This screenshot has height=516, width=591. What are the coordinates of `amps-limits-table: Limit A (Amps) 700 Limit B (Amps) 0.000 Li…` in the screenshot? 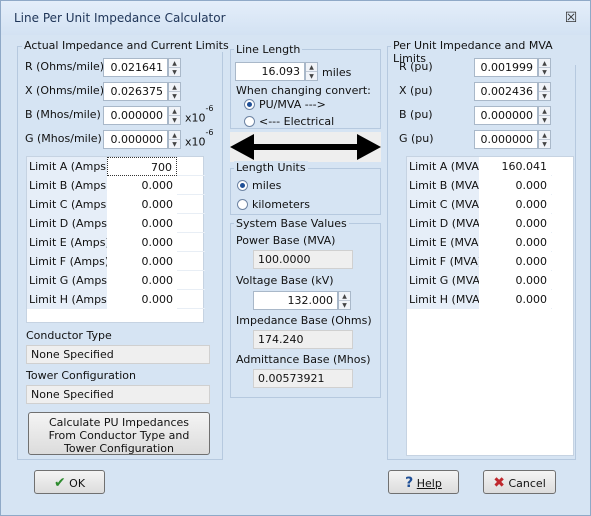 It's located at (115, 239).